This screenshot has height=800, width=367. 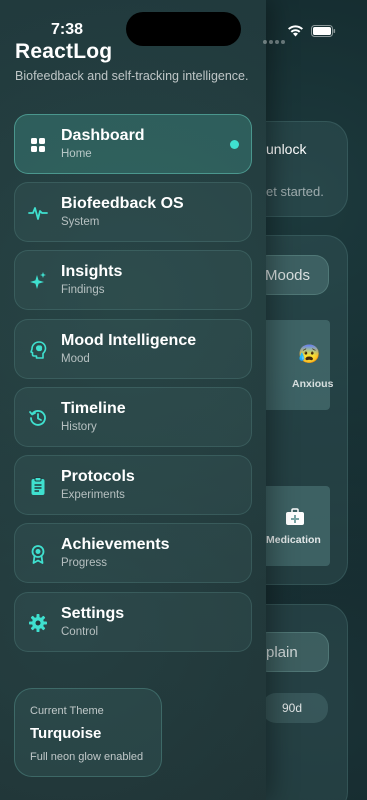 What do you see at coordinates (38, 350) in the screenshot?
I see `brain-head-icon` at bounding box center [38, 350].